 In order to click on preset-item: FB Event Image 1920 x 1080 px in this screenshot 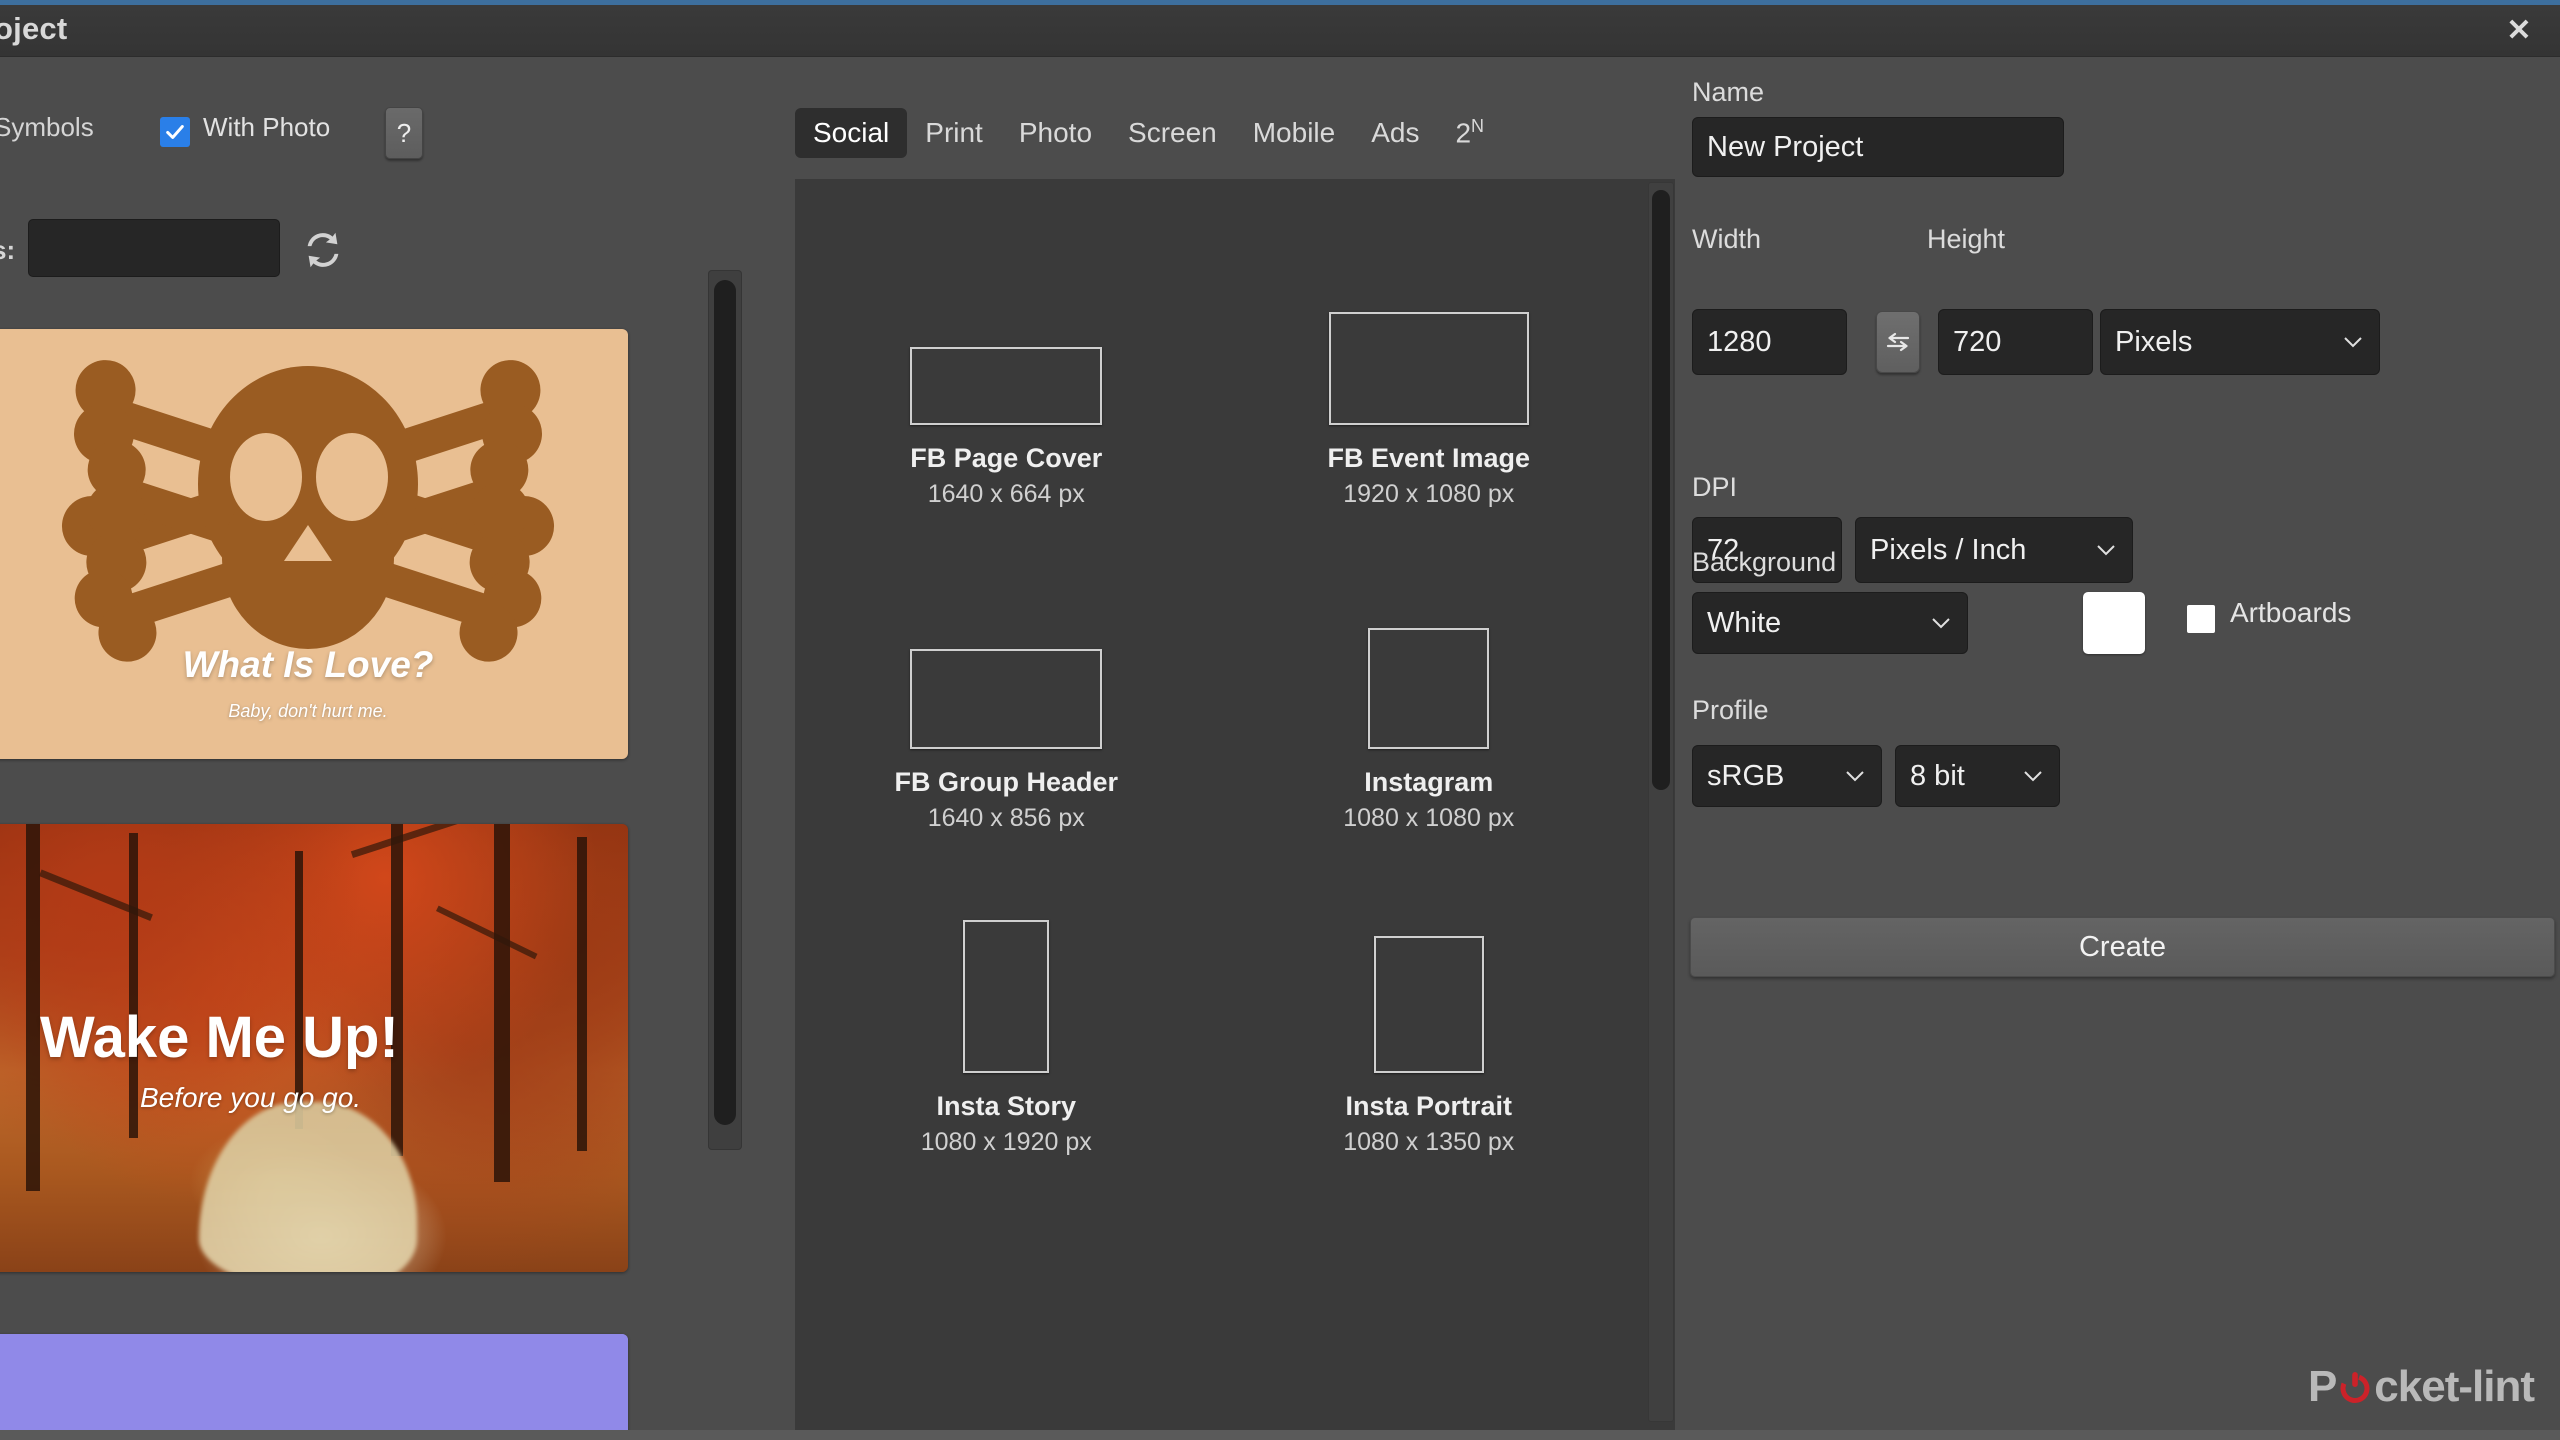, I will do `click(1429, 367)`.